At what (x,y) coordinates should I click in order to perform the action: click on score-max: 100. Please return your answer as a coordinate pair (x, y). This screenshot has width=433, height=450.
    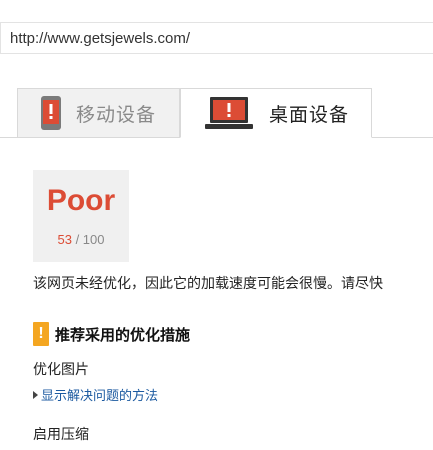
    Looking at the image, I should click on (93, 239).